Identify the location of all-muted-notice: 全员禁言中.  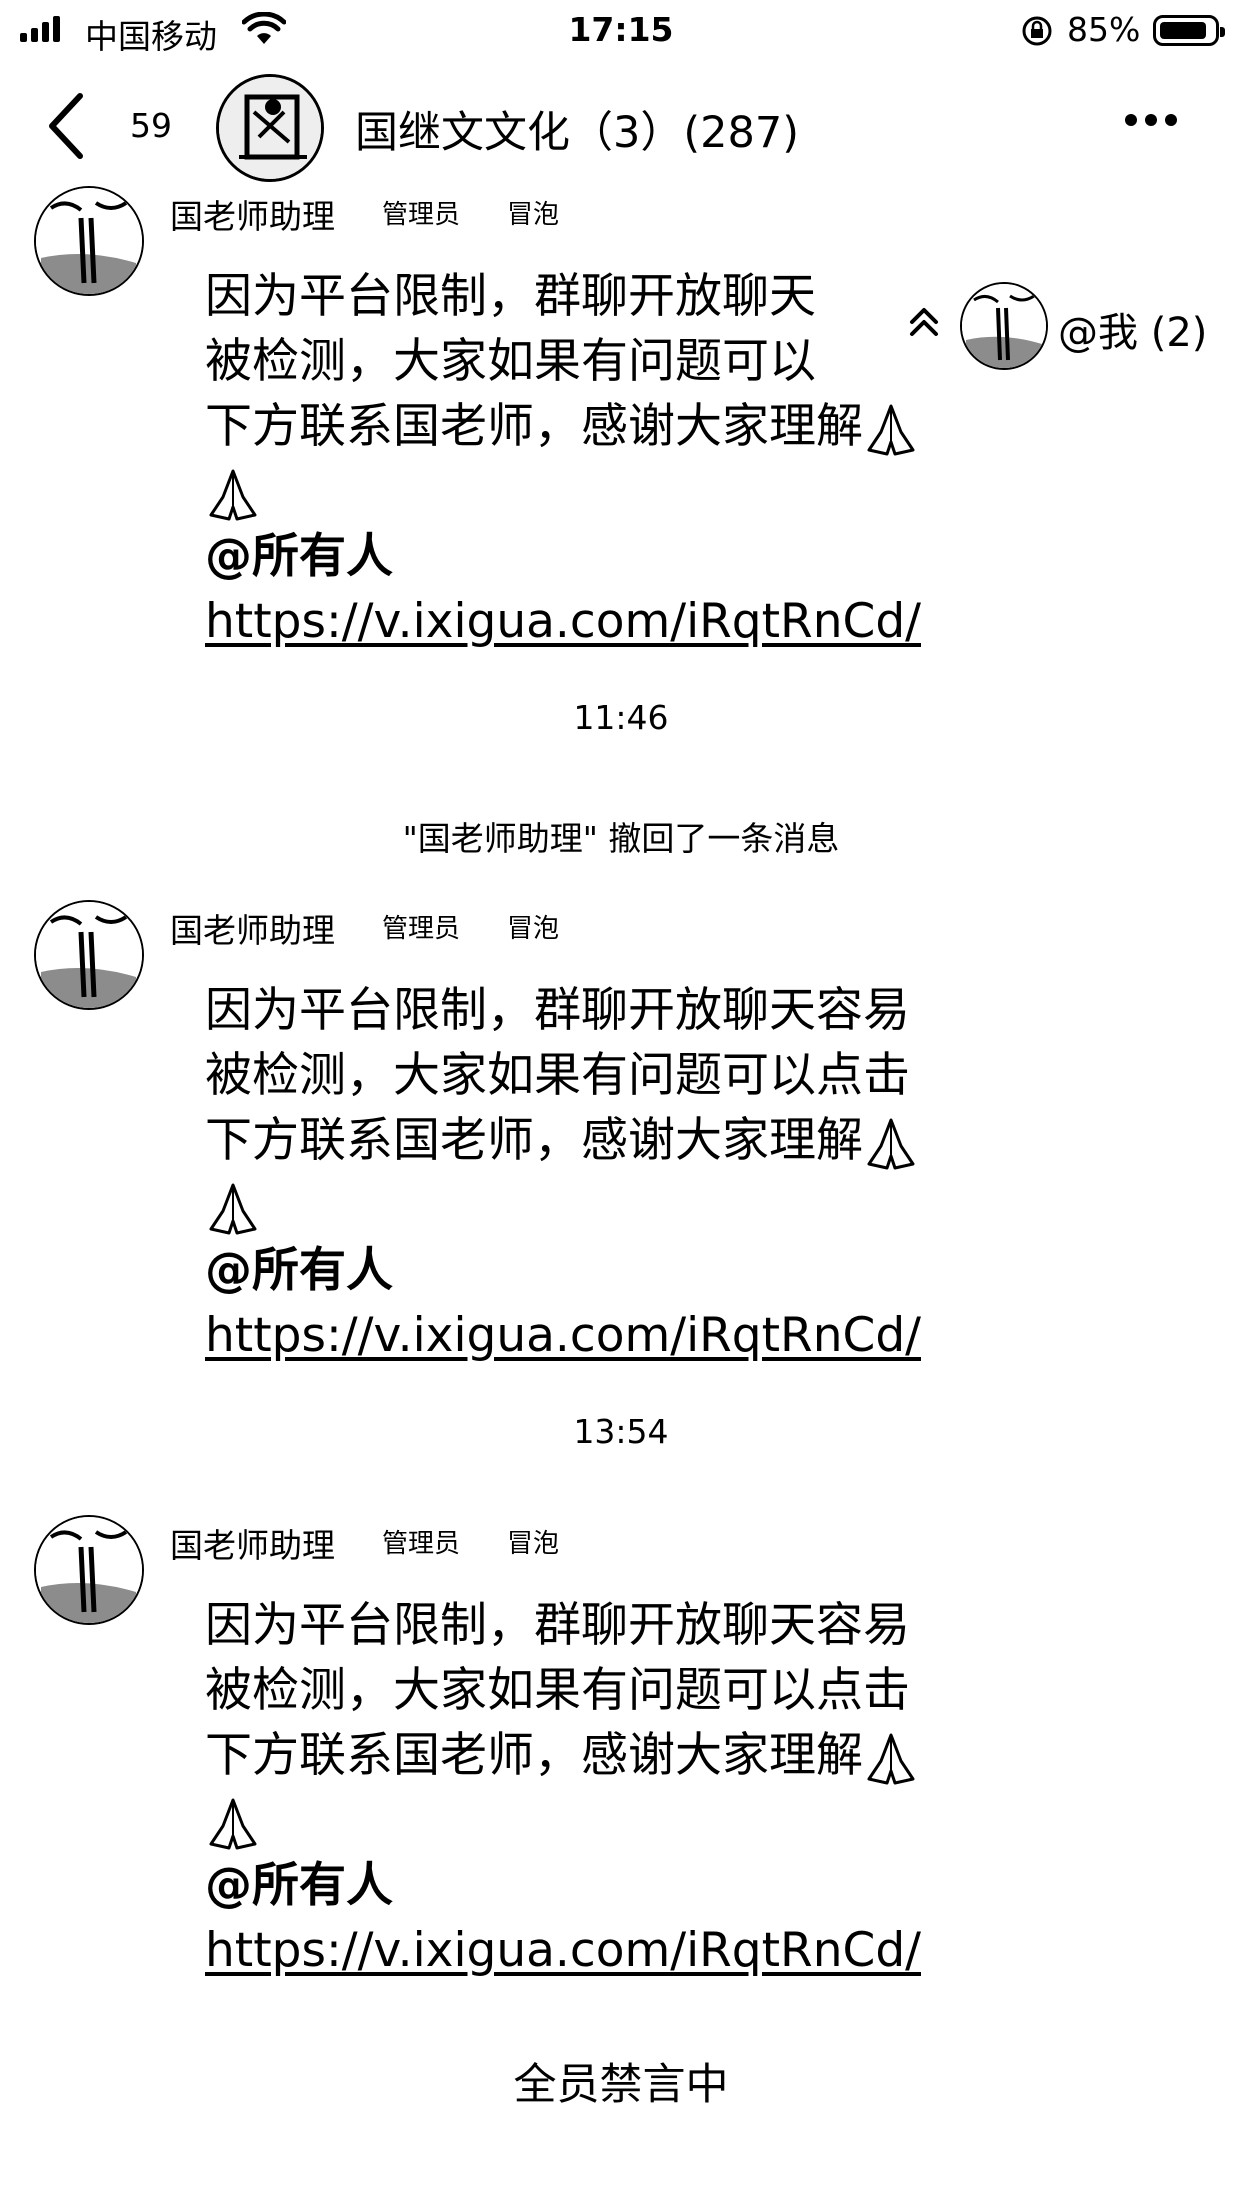
(621, 2085).